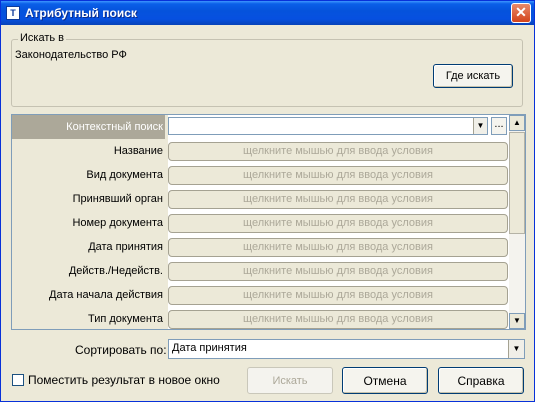  Describe the element at coordinates (117, 199) in the screenshot. I see `row-label: Принявший орган` at that location.